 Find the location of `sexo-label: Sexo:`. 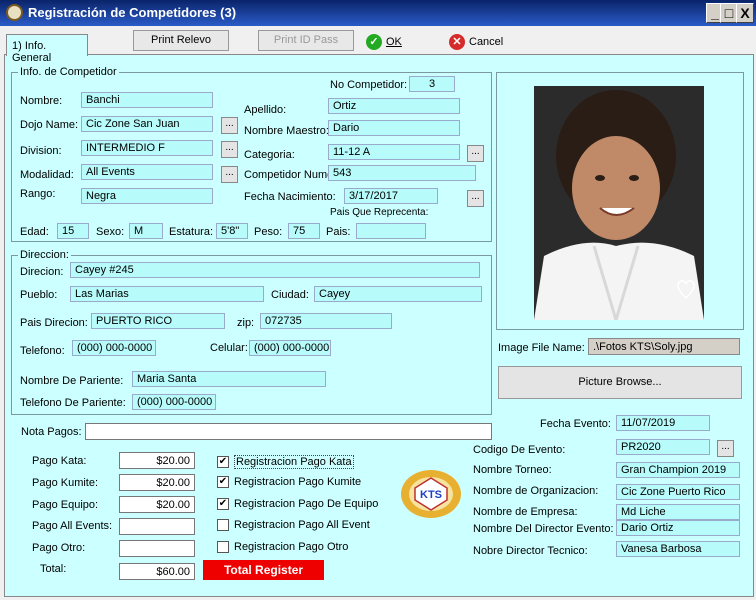

sexo-label: Sexo: is located at coordinates (110, 232).